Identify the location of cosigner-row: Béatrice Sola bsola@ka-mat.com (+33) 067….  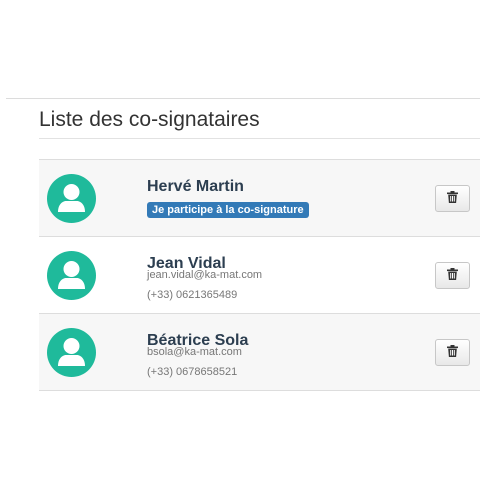
(259, 352).